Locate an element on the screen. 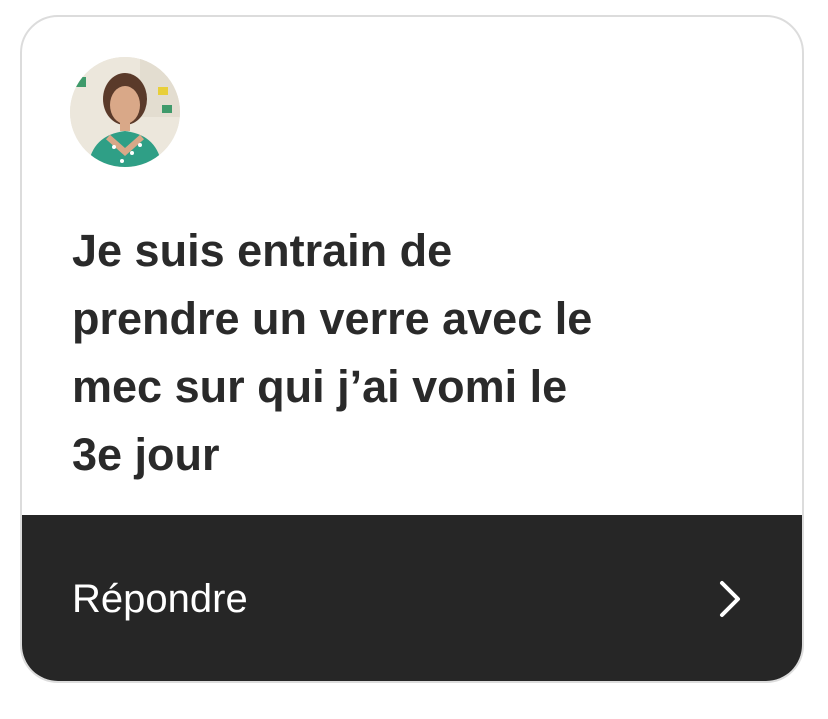  profile-photo is located at coordinates (125, 112).